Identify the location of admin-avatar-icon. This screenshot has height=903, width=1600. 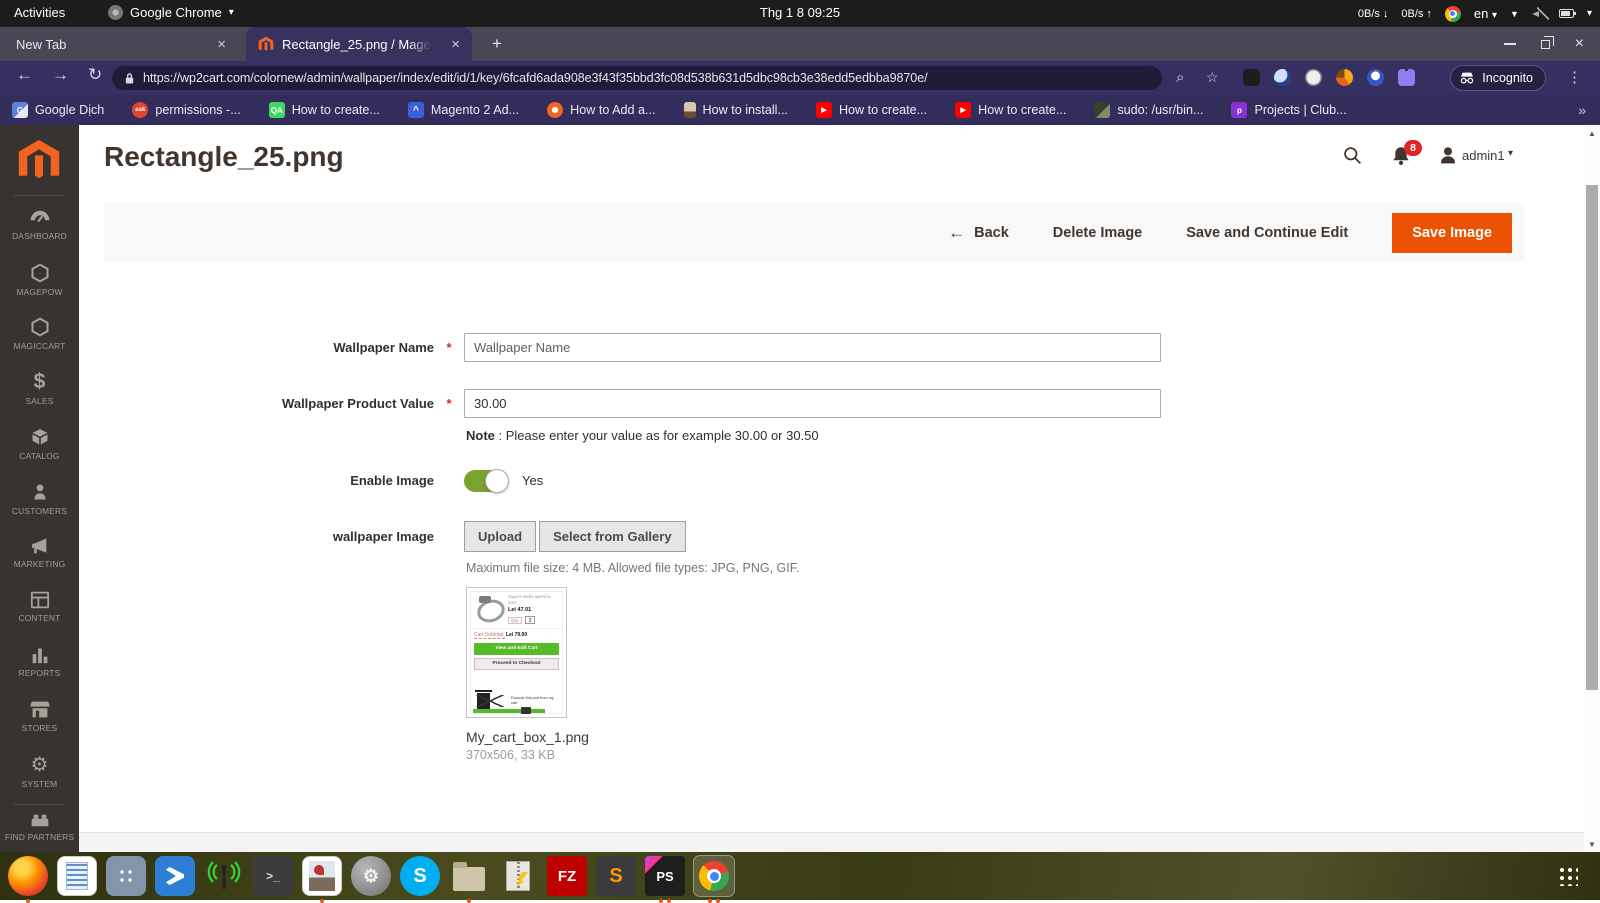
(1448, 155).